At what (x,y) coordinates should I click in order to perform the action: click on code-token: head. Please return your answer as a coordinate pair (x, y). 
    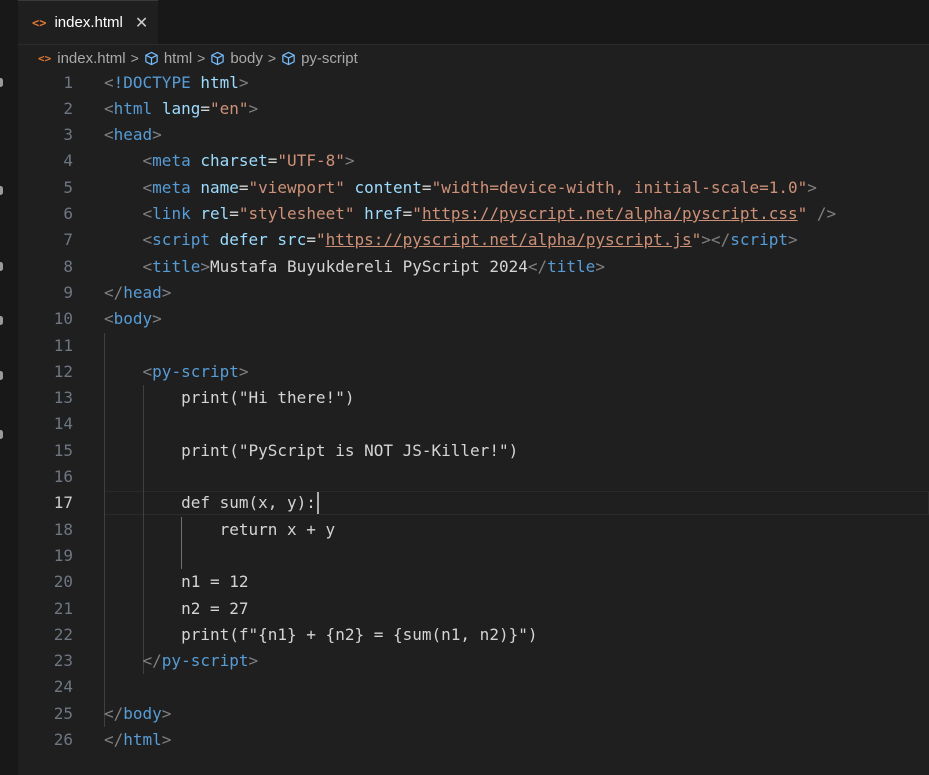
    Looking at the image, I should click on (133, 135).